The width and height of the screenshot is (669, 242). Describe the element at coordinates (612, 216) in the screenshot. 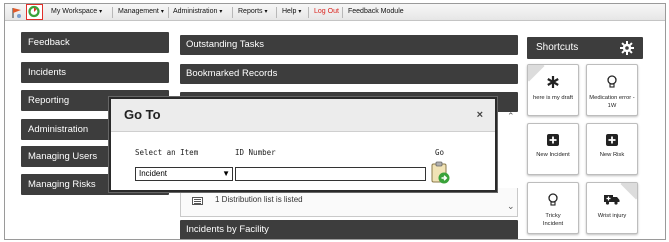

I see `tile-label: Wrist injury` at that location.